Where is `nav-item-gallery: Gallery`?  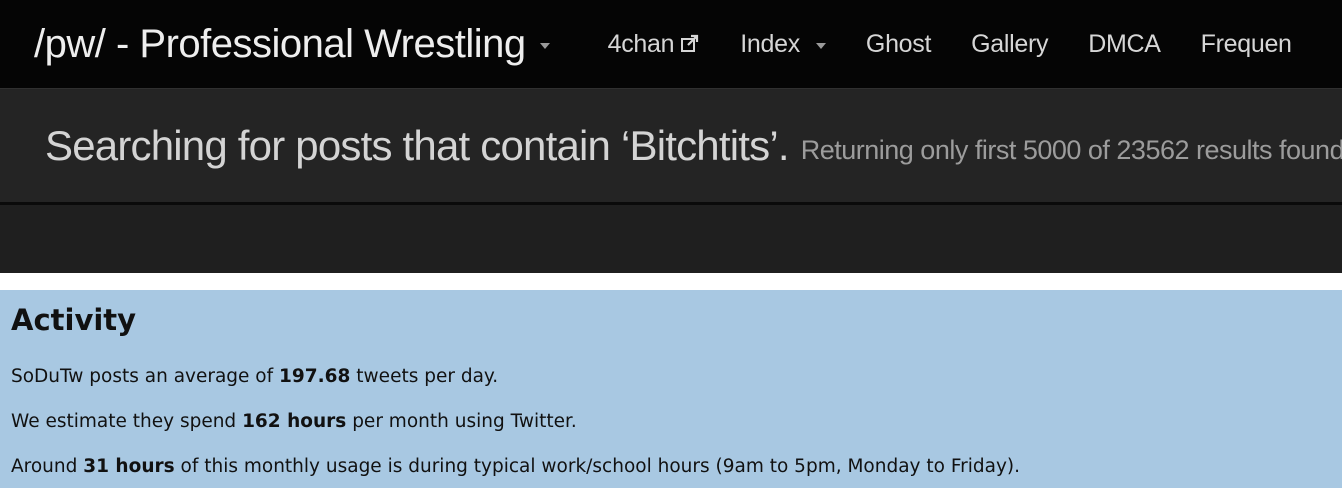 nav-item-gallery: Gallery is located at coordinates (1009, 44).